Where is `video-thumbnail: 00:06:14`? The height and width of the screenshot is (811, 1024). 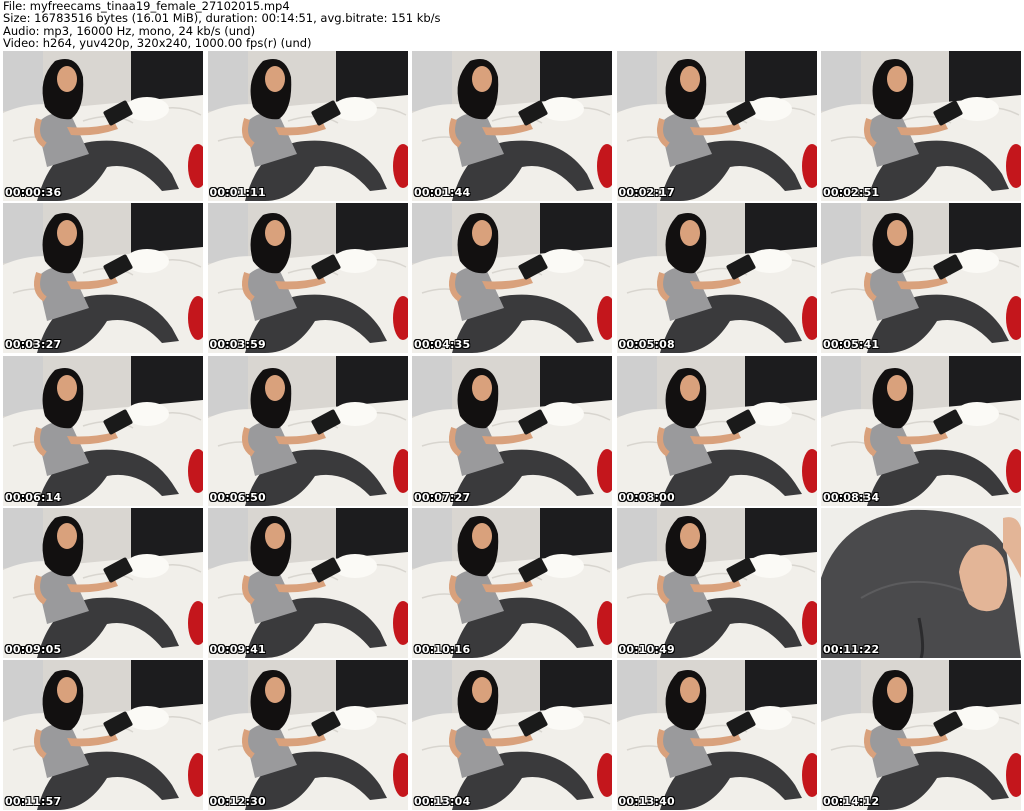
video-thumbnail: 00:06:14 is located at coordinates (103, 430).